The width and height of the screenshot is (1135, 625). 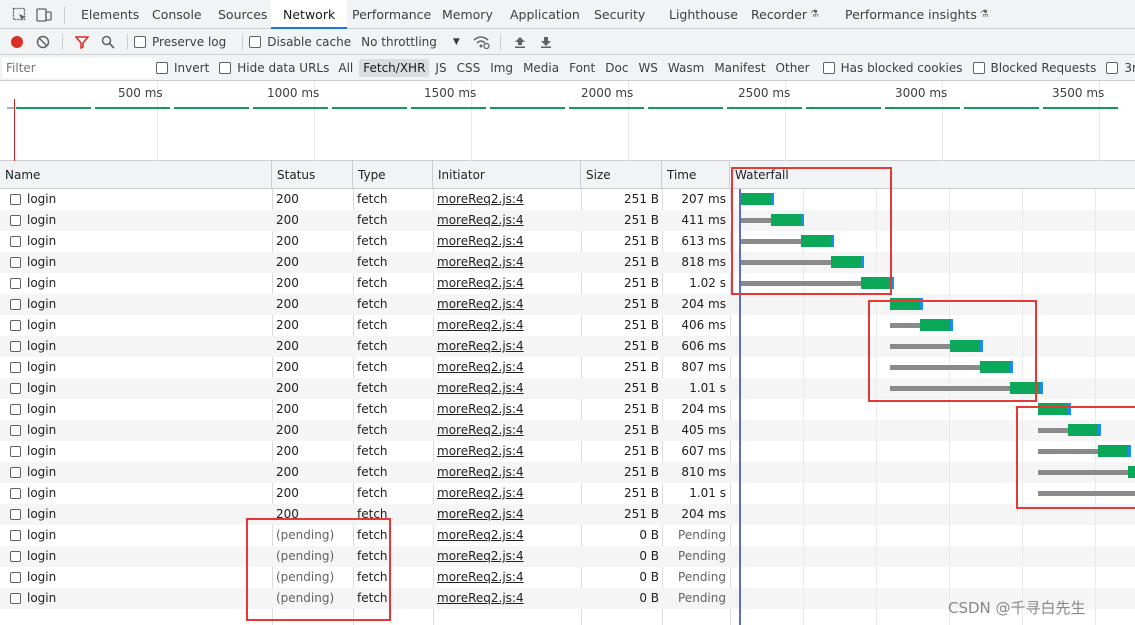 What do you see at coordinates (44, 15) in the screenshot?
I see `device-toolbar-icon` at bounding box center [44, 15].